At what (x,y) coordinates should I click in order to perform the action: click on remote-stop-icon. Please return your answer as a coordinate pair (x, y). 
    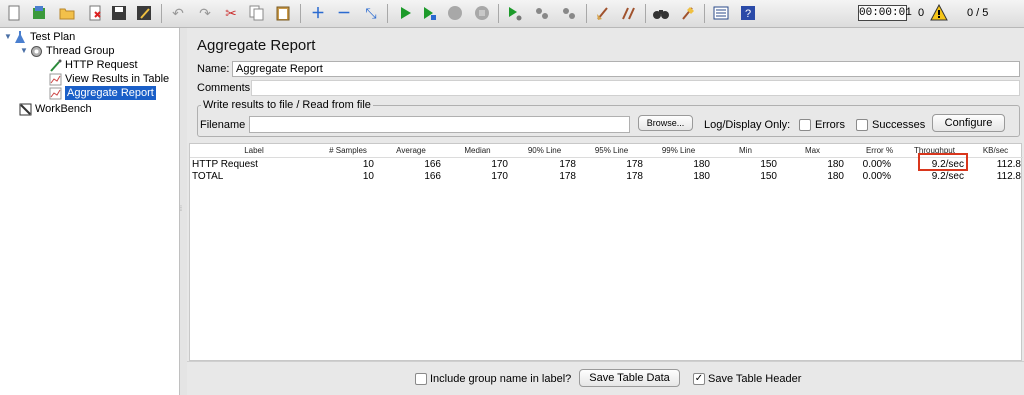
    Looking at the image, I should click on (542, 13).